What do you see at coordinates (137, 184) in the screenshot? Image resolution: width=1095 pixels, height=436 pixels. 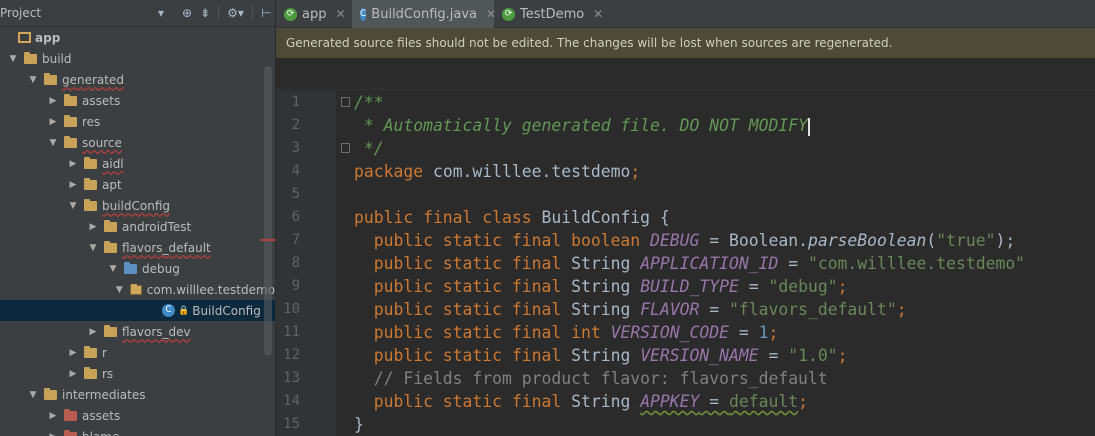 I see `tree-item: ▶ apt` at bounding box center [137, 184].